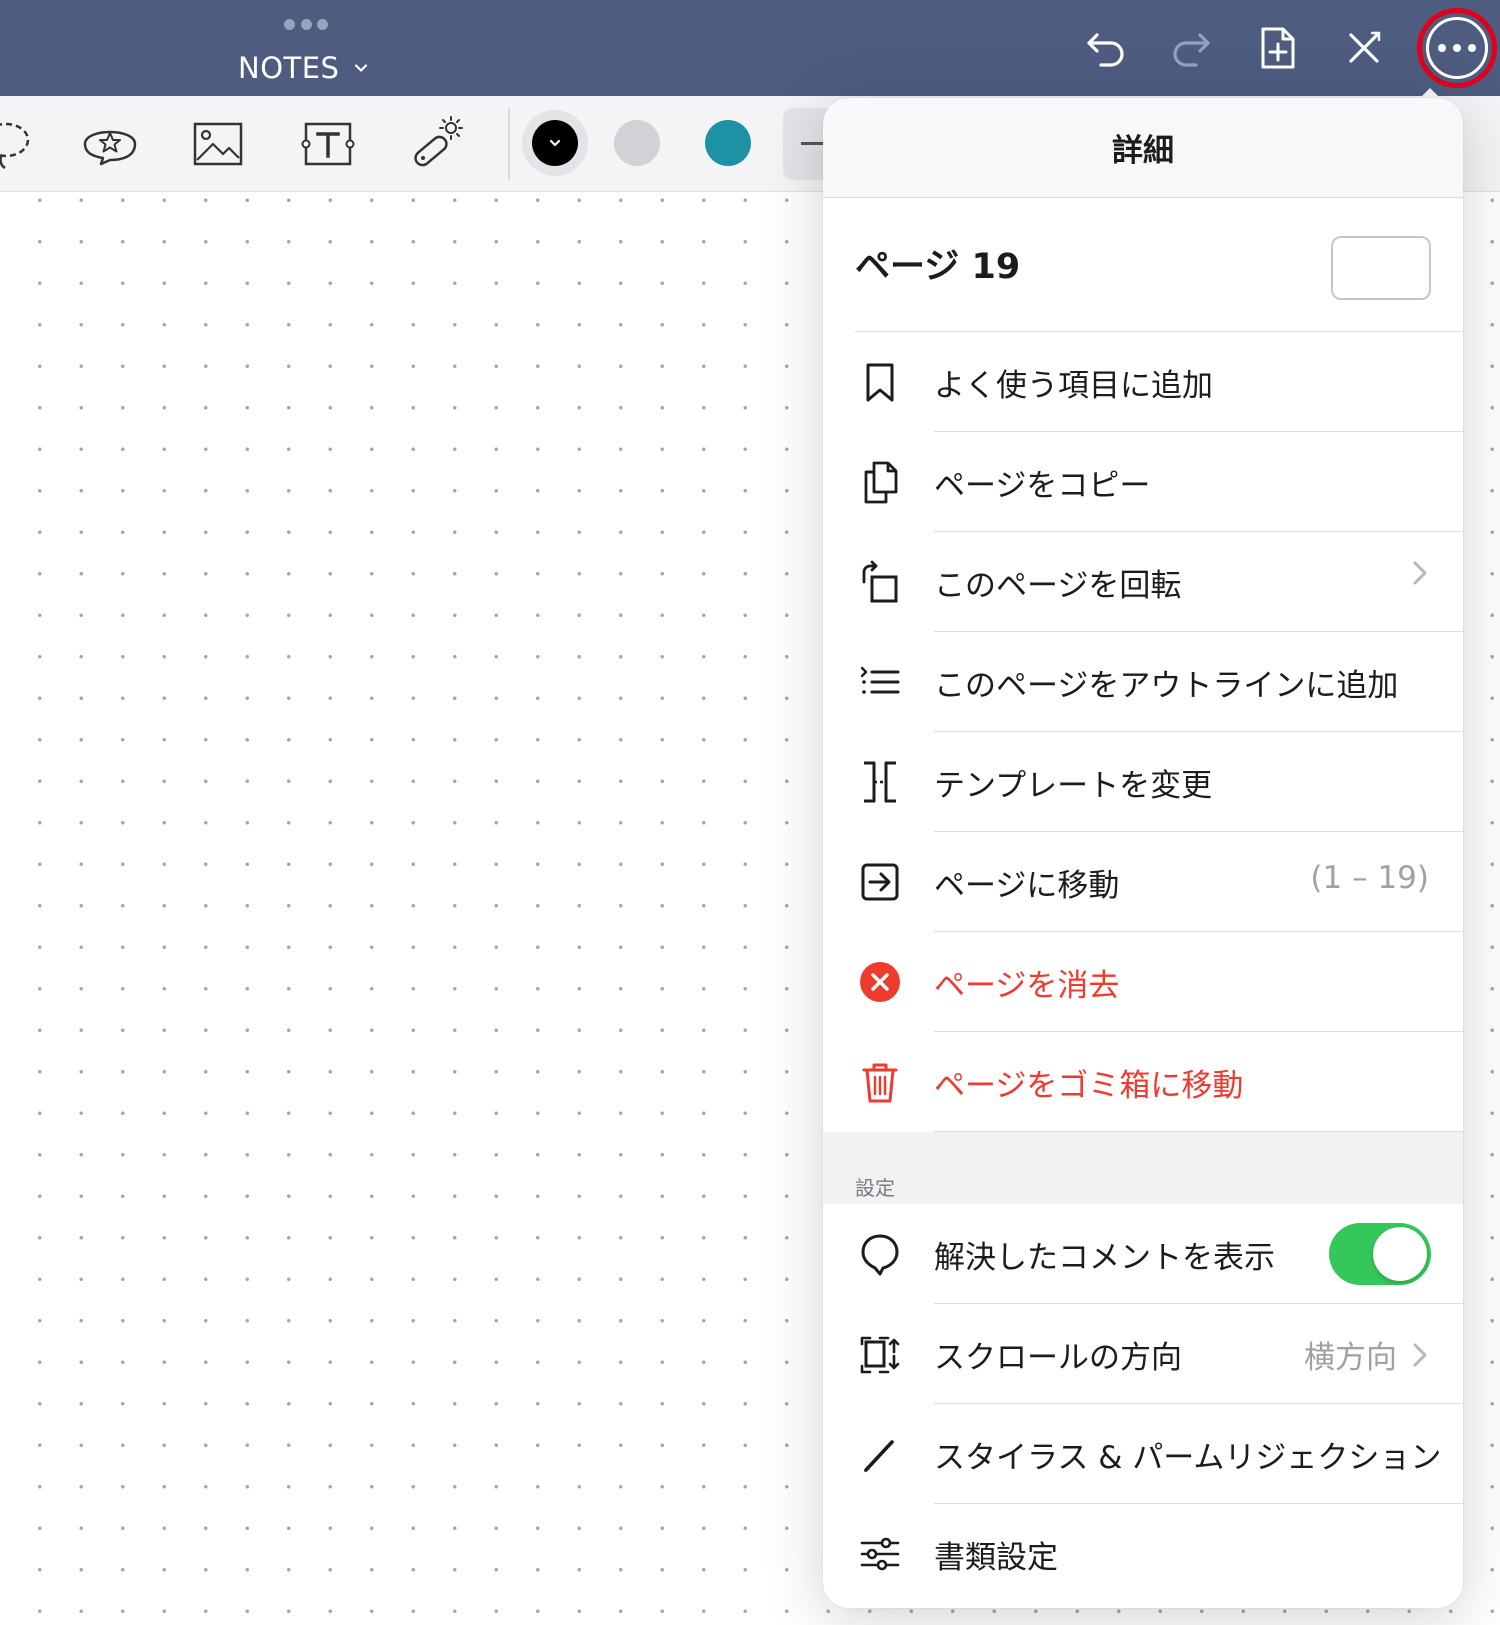  I want to click on clear-icon, so click(880, 982).